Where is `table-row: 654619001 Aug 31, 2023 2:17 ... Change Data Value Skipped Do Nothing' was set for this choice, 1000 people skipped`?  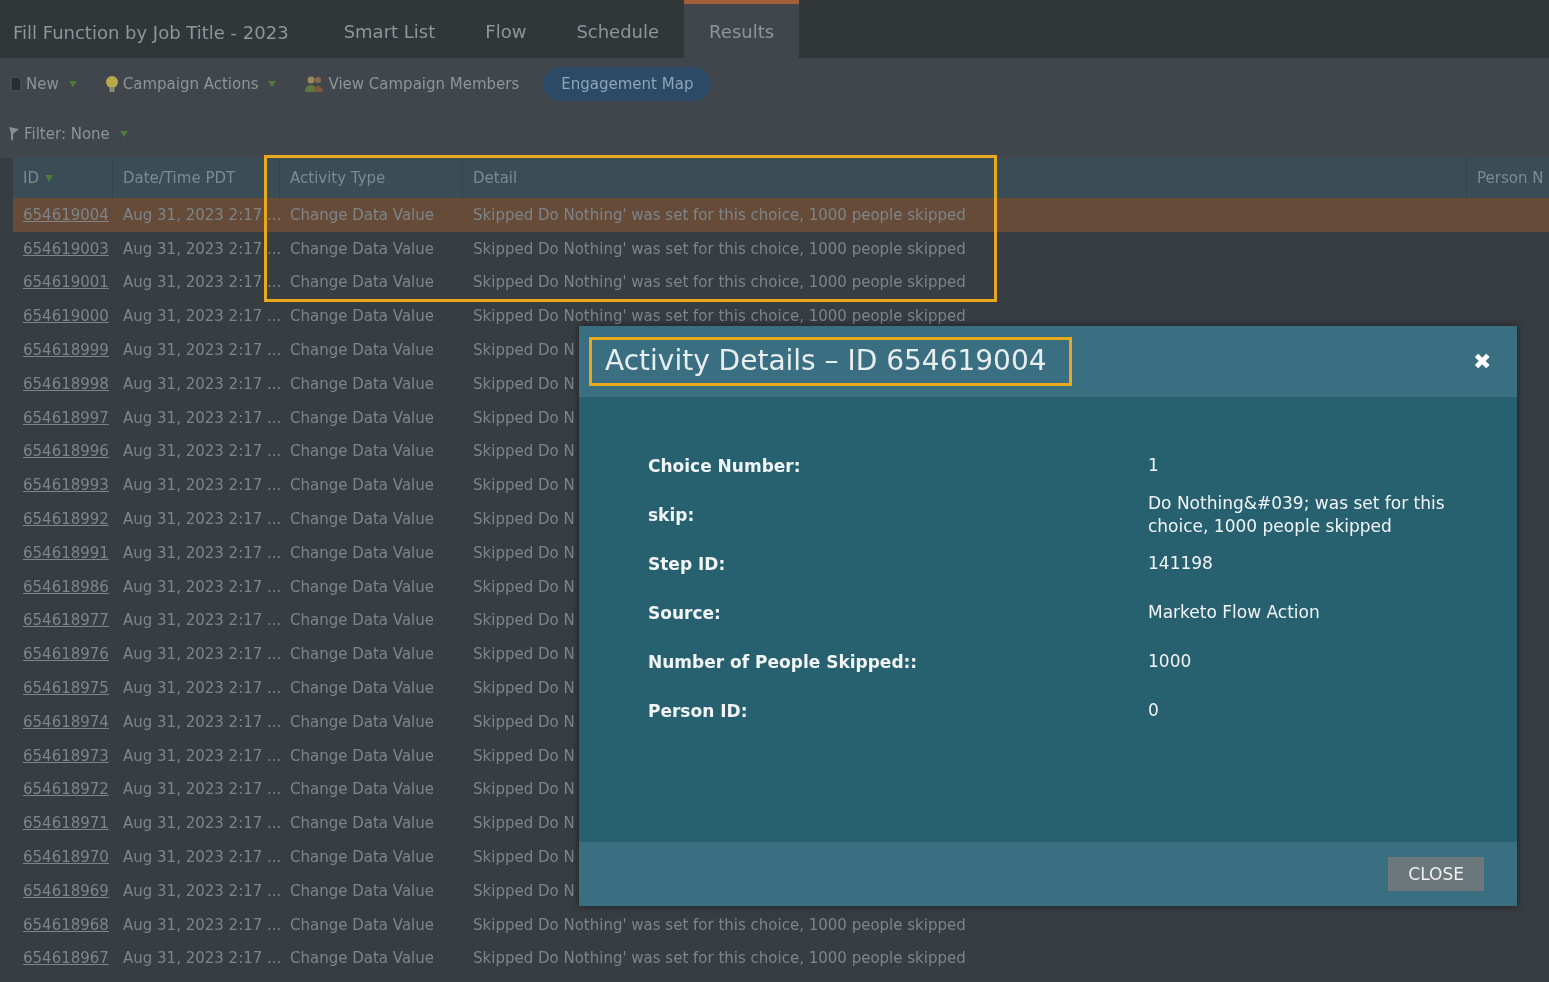 table-row: 654619001 Aug 31, 2023 2:17 ... Change Data Value Skipped Do Nothing' was set for this choice, 1000 people skipped is located at coordinates (781, 282).